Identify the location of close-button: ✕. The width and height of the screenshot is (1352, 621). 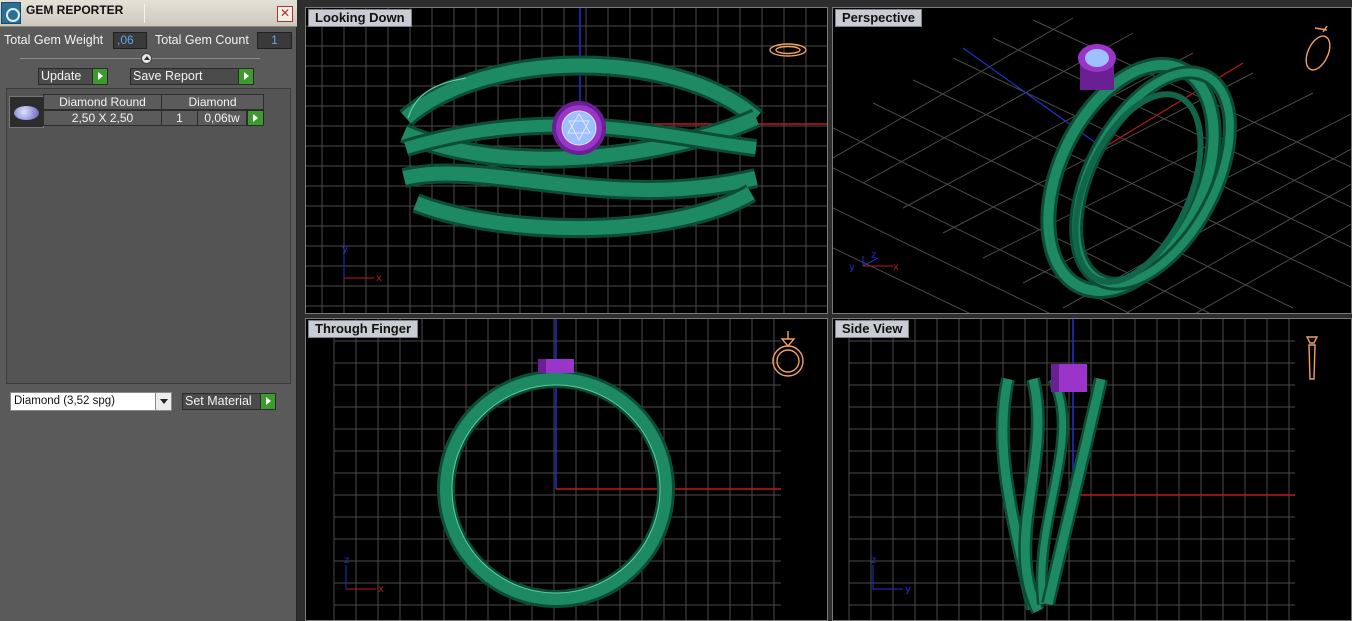
(285, 14).